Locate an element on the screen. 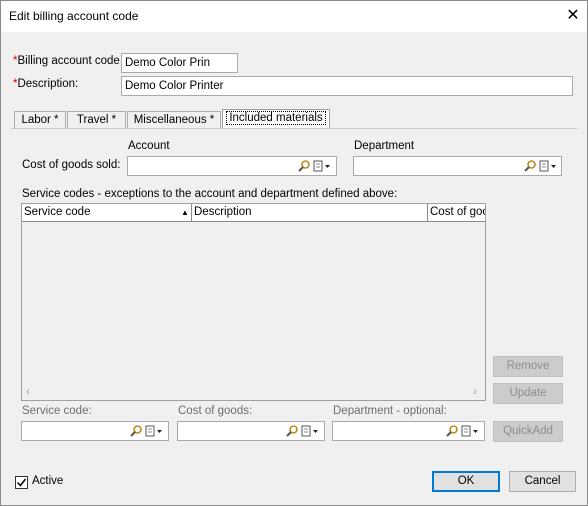 The image size is (588, 506). checkmark-icon is located at coordinates (21, 482).